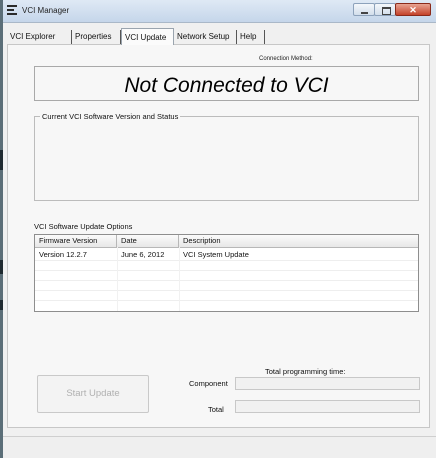  What do you see at coordinates (327, 383) in the screenshot?
I see `component-progress-bar` at bounding box center [327, 383].